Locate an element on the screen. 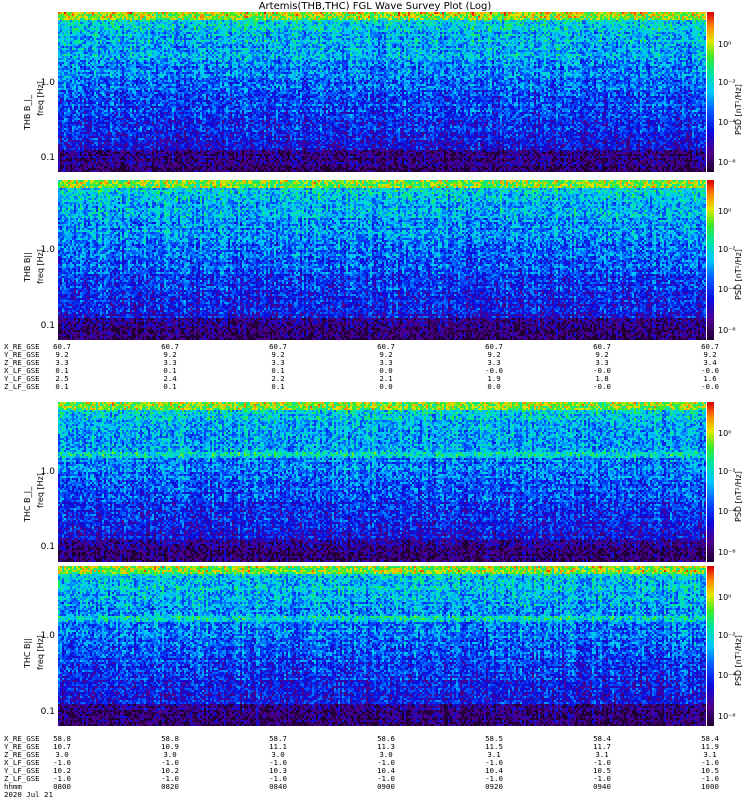  colorbar-thc-bpar is located at coordinates (710, 646).